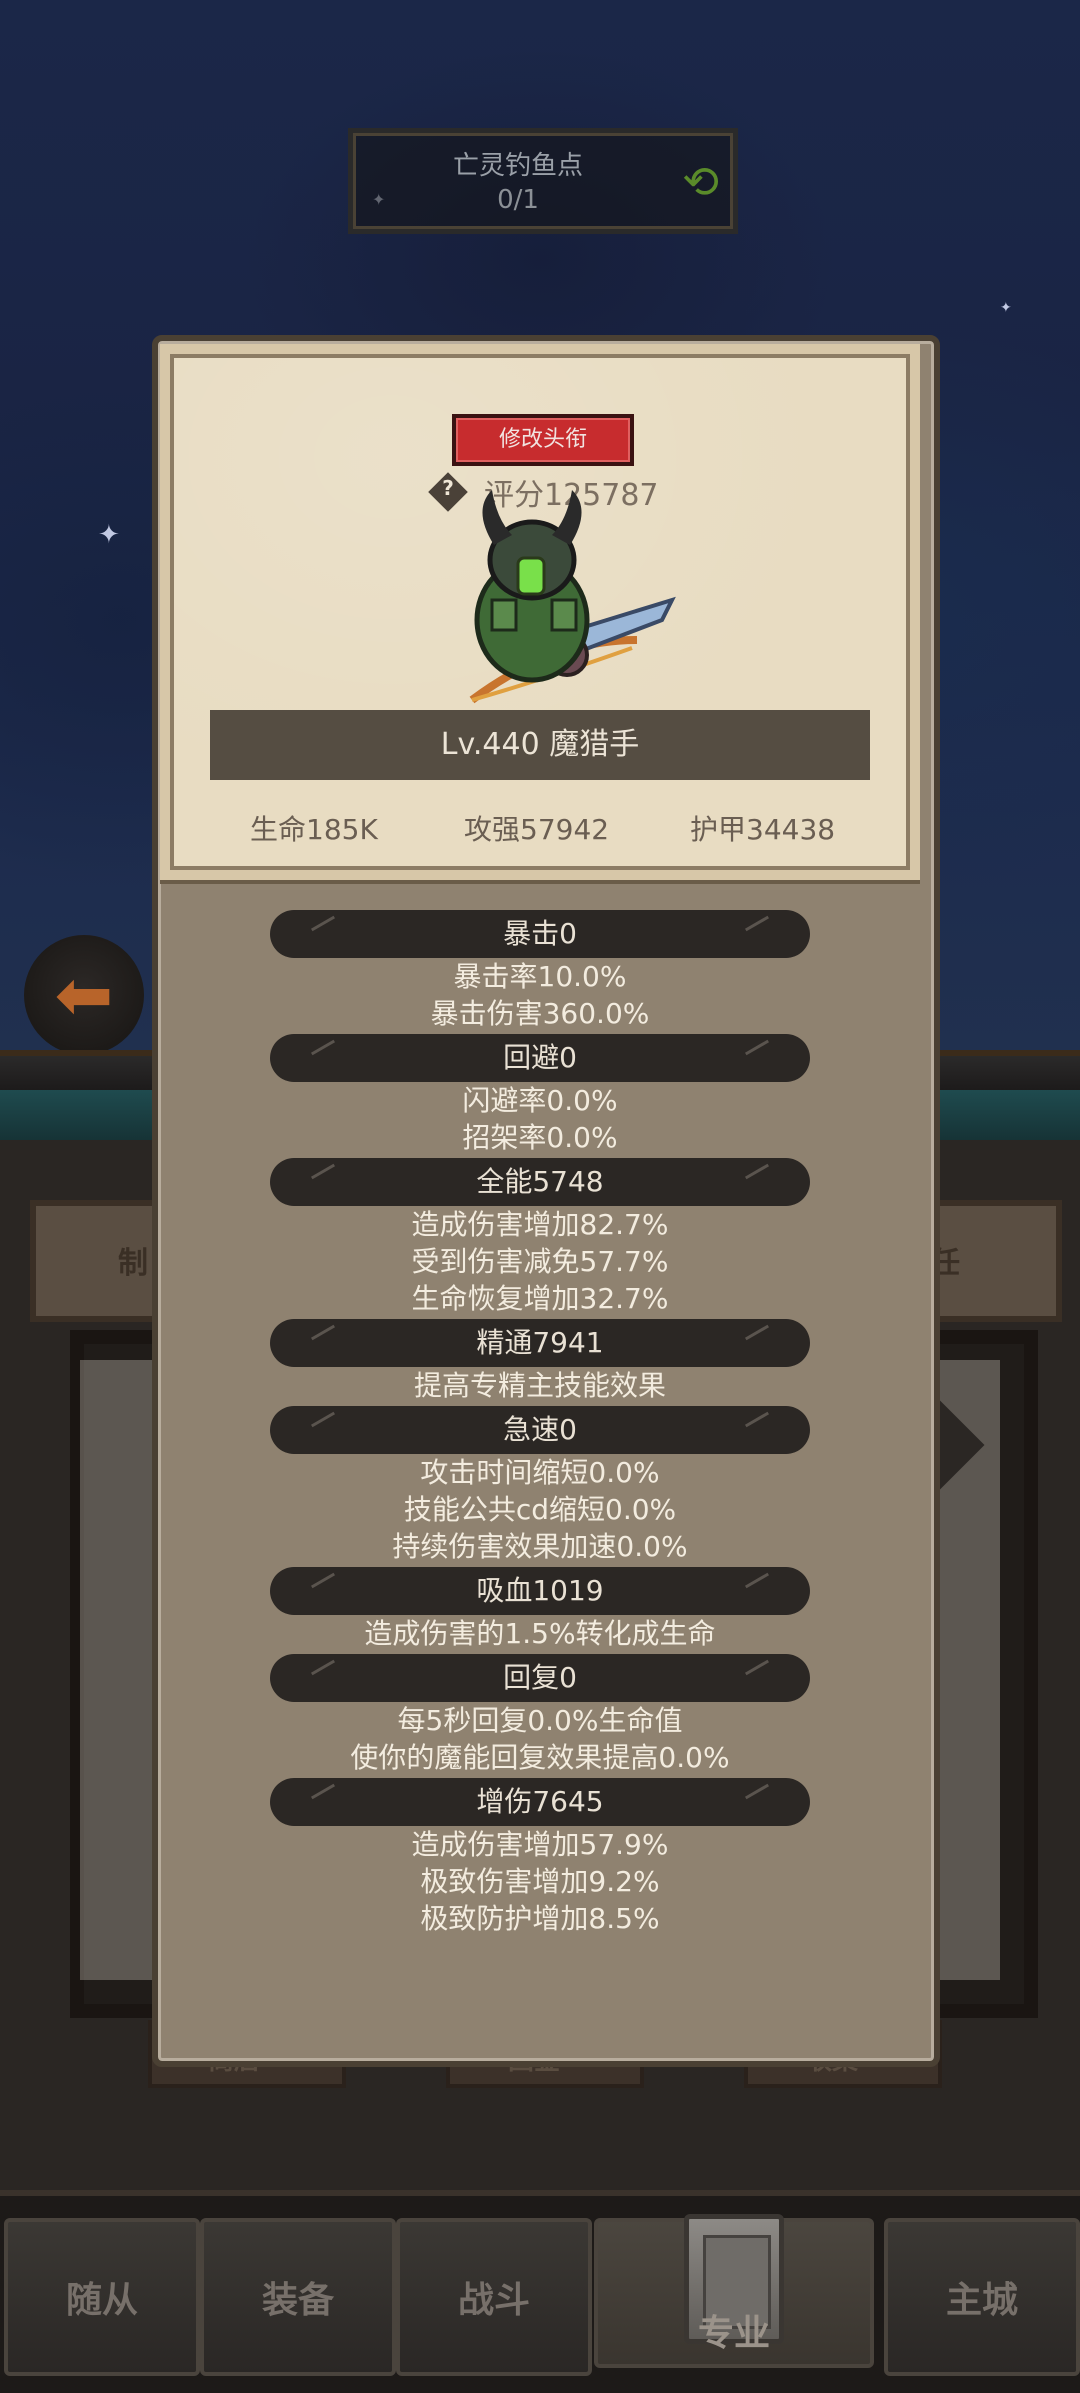 This screenshot has width=1080, height=2393. I want to click on stat-attack: 攻强57942, so click(537, 829).